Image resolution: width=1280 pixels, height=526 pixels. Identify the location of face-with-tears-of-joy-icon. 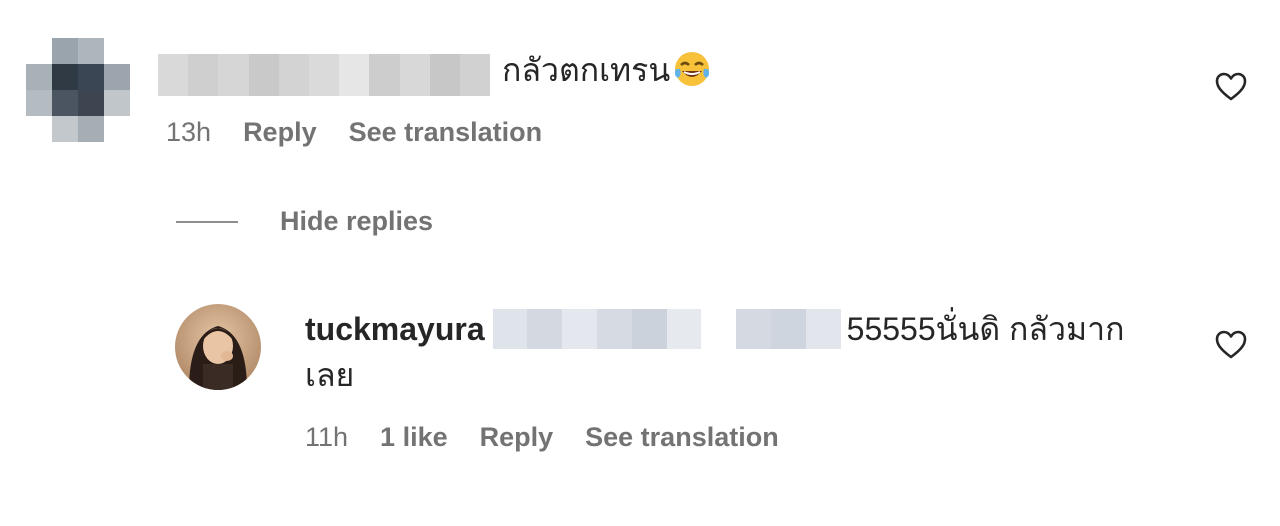
(692, 69).